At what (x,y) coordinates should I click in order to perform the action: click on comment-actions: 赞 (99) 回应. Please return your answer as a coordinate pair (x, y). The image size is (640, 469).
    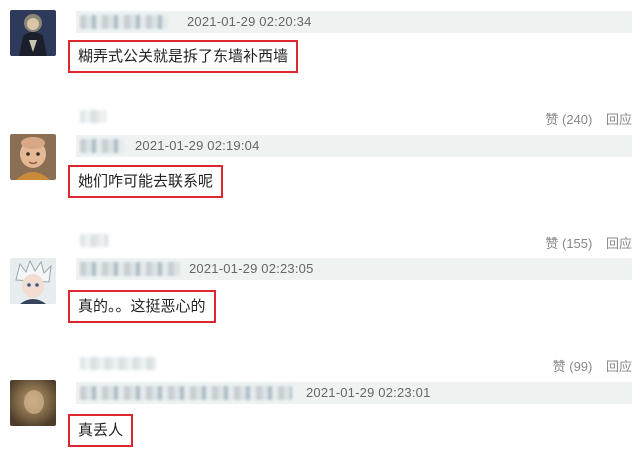
    Looking at the image, I should click on (592, 365).